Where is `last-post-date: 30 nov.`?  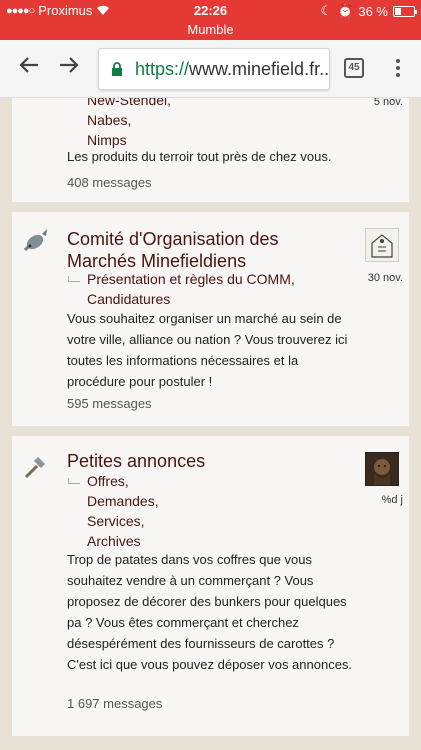
last-post-date: 30 nov. is located at coordinates (385, 278).